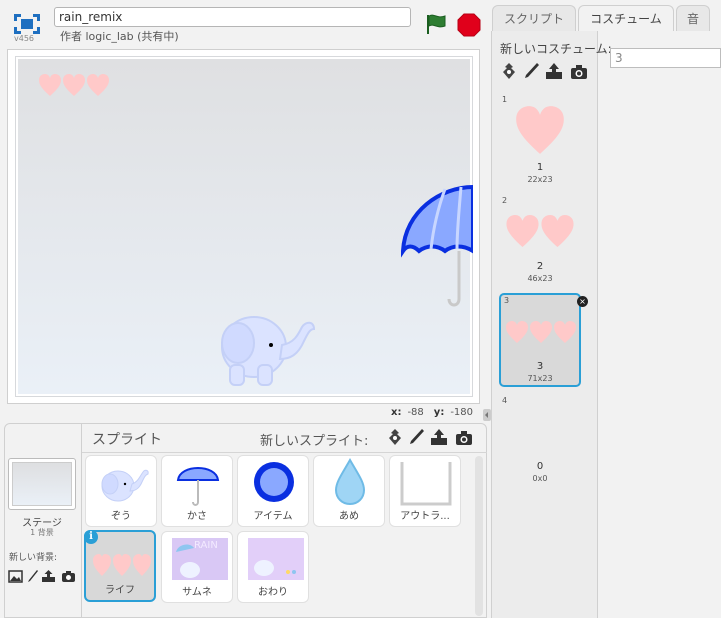 The height and width of the screenshot is (618, 721). Describe the element at coordinates (540, 266) in the screenshot. I see `costume-name: 2` at that location.